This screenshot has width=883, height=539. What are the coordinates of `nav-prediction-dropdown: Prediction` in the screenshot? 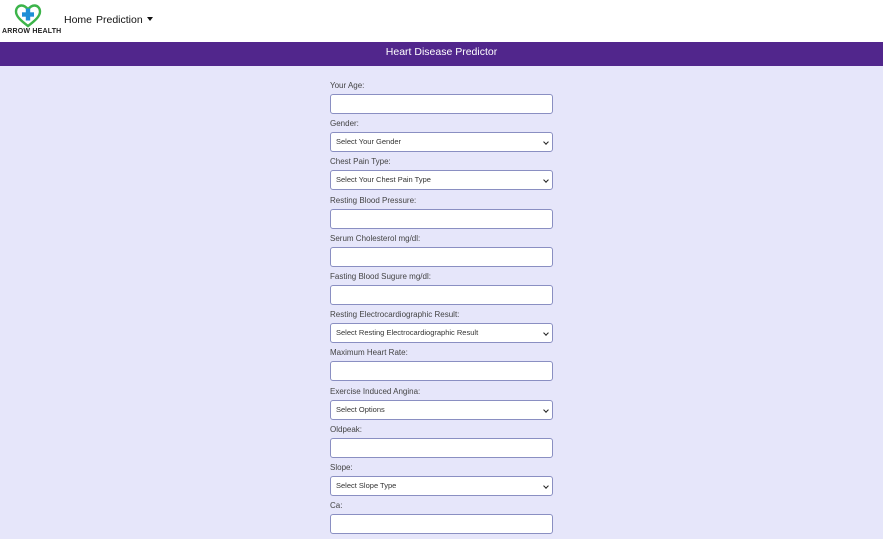 It's located at (124, 20).